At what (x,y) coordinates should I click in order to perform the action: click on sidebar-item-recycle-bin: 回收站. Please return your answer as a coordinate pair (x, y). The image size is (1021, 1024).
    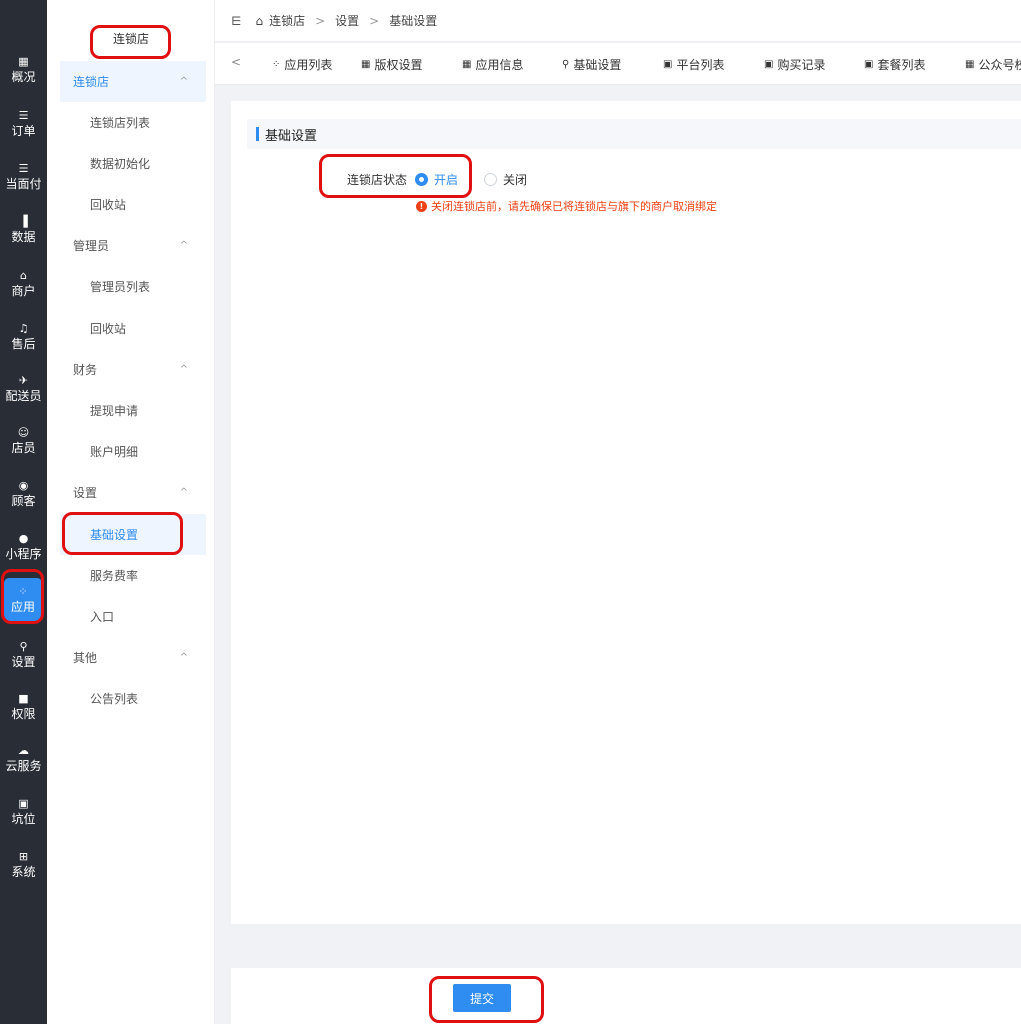
    Looking at the image, I should click on (133, 204).